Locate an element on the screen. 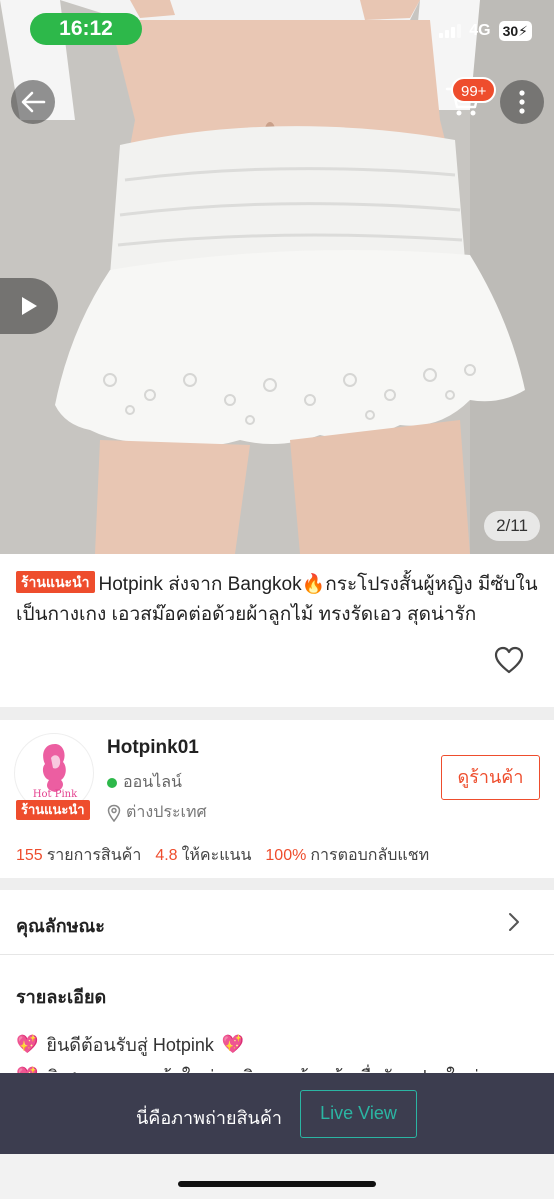  battery-icon: 30⚡ is located at coordinates (515, 31).